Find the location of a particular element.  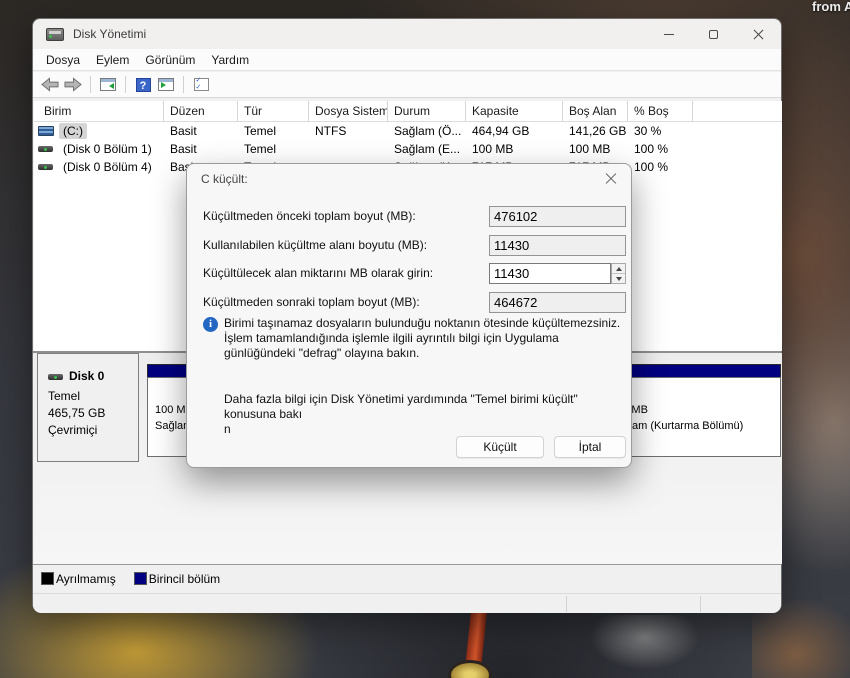

forward-arrow-icon is located at coordinates (73, 84).